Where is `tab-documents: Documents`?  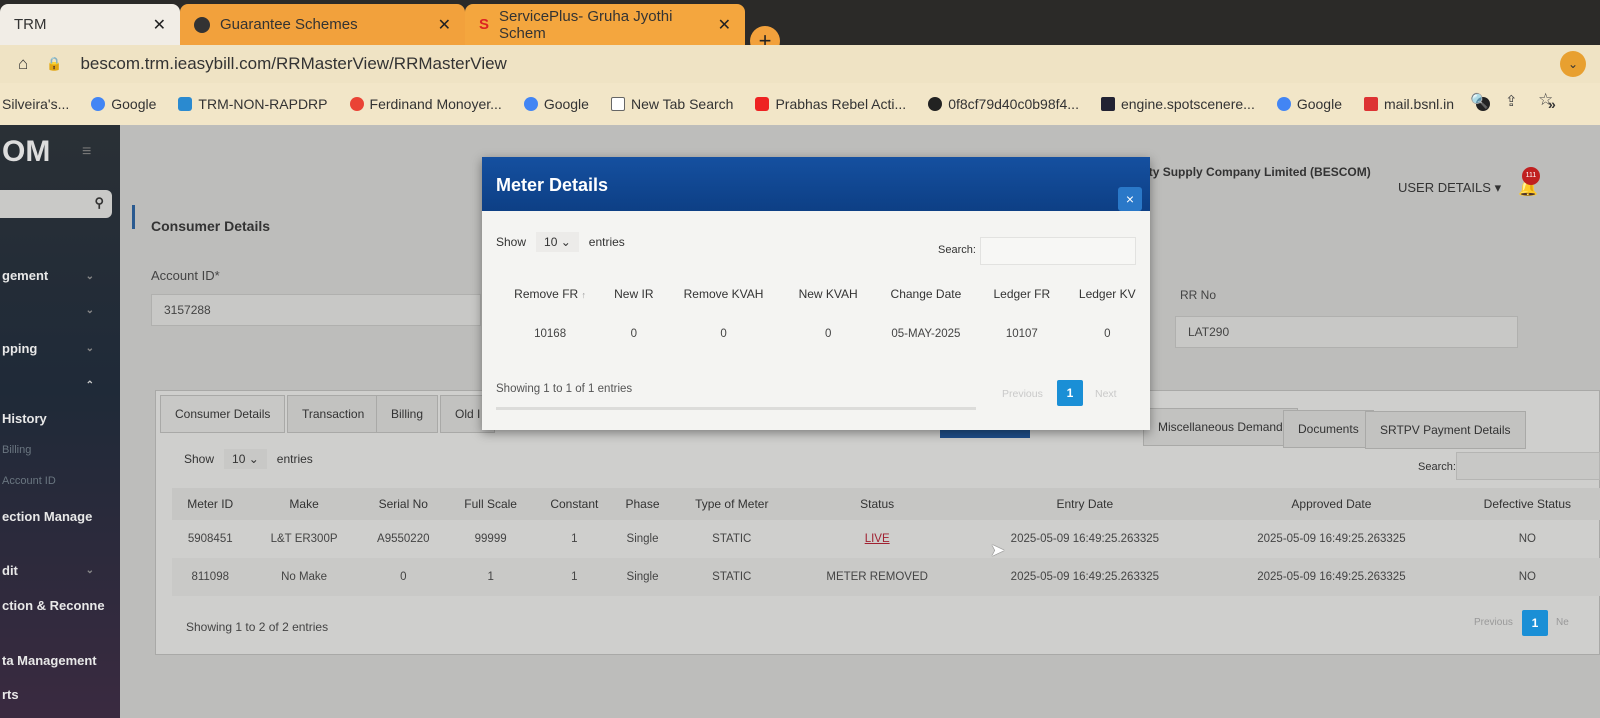
tab-documents: Documents is located at coordinates (1328, 429).